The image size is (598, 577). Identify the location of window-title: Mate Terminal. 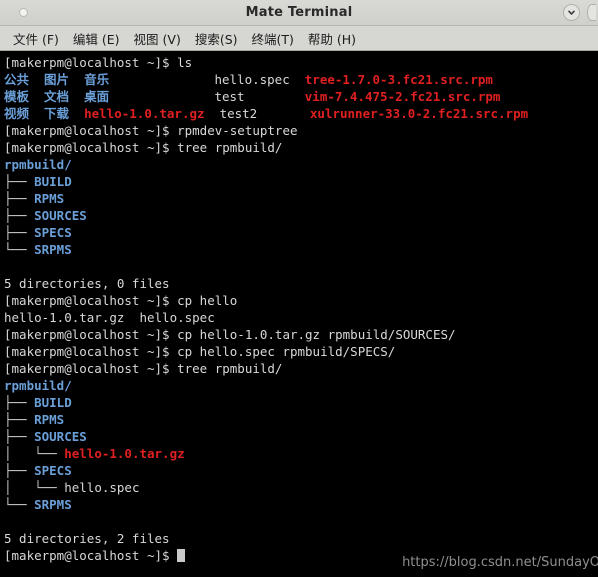
(299, 12).